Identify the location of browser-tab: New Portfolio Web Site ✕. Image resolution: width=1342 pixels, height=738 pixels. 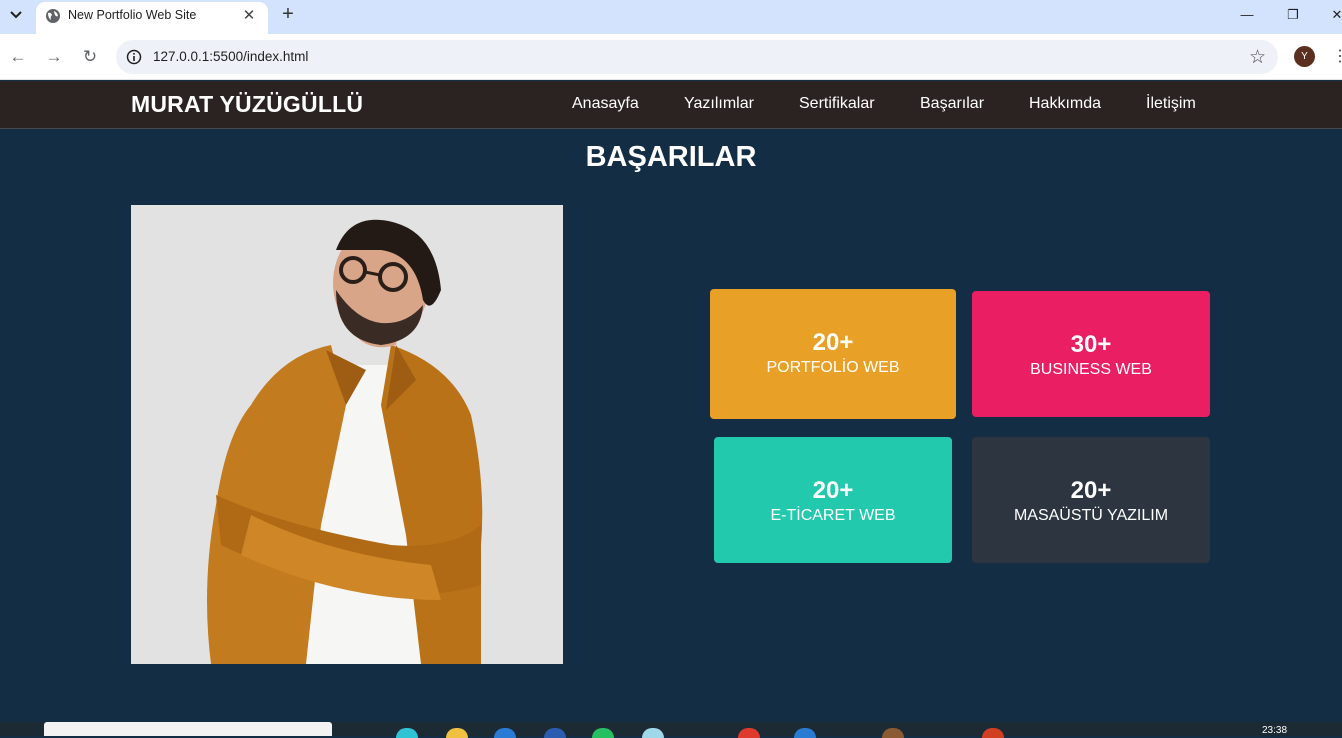
(152, 18).